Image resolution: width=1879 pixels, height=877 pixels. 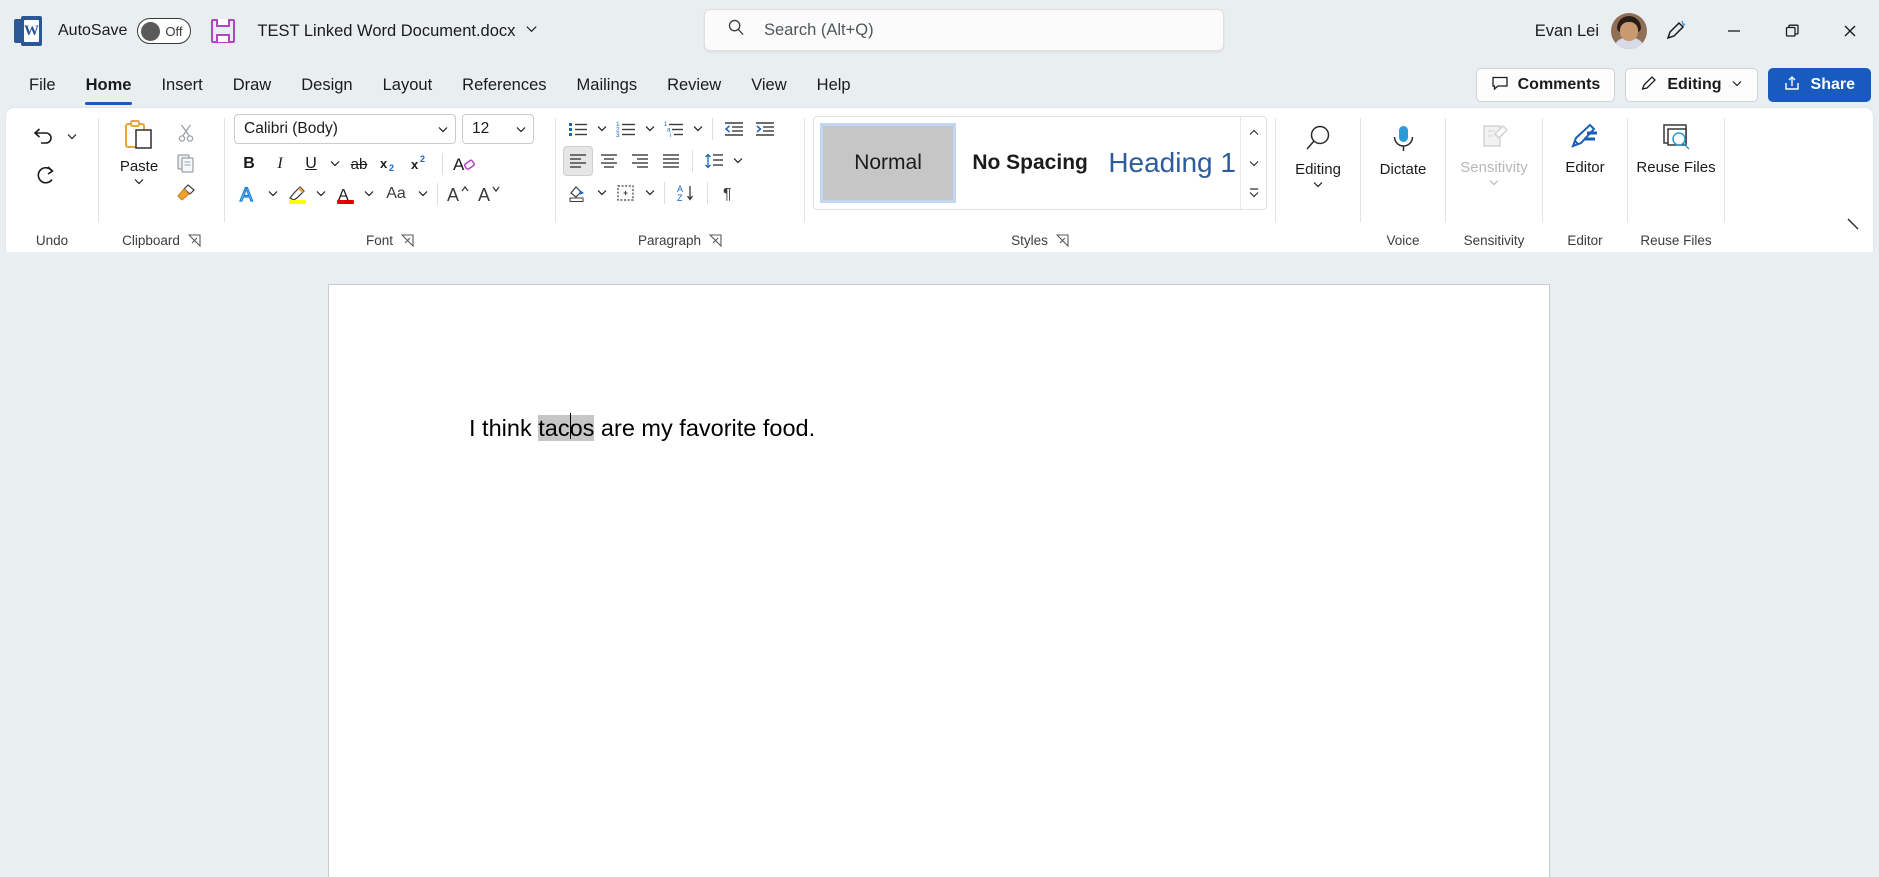 What do you see at coordinates (686, 193) in the screenshot?
I see `sort-button: AZ` at bounding box center [686, 193].